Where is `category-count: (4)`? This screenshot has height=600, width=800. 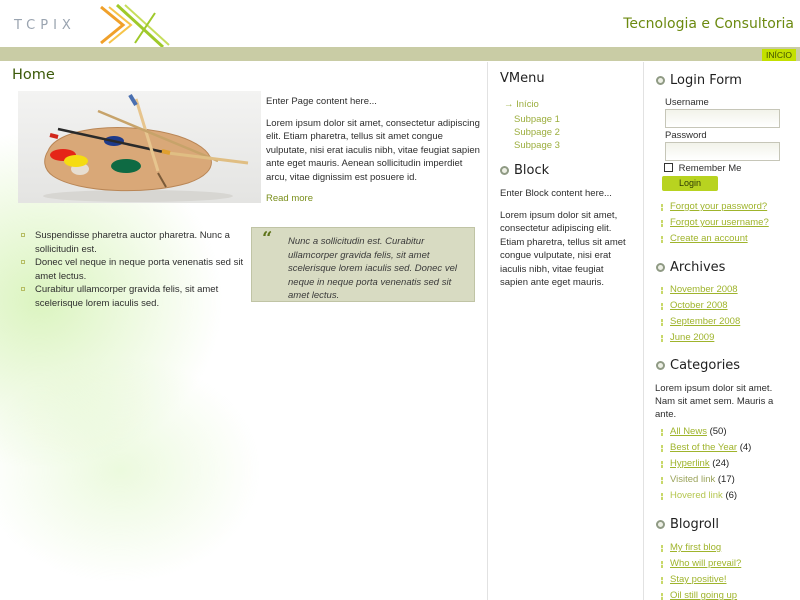
category-count: (4) is located at coordinates (745, 447).